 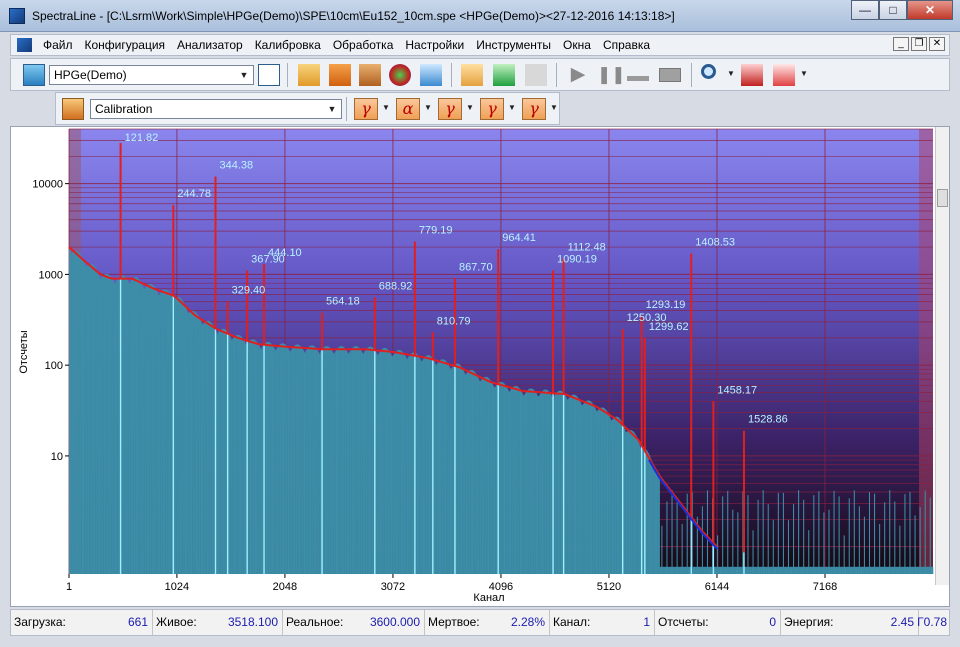 I want to click on peak-label: 564.18, so click(x=343, y=302).